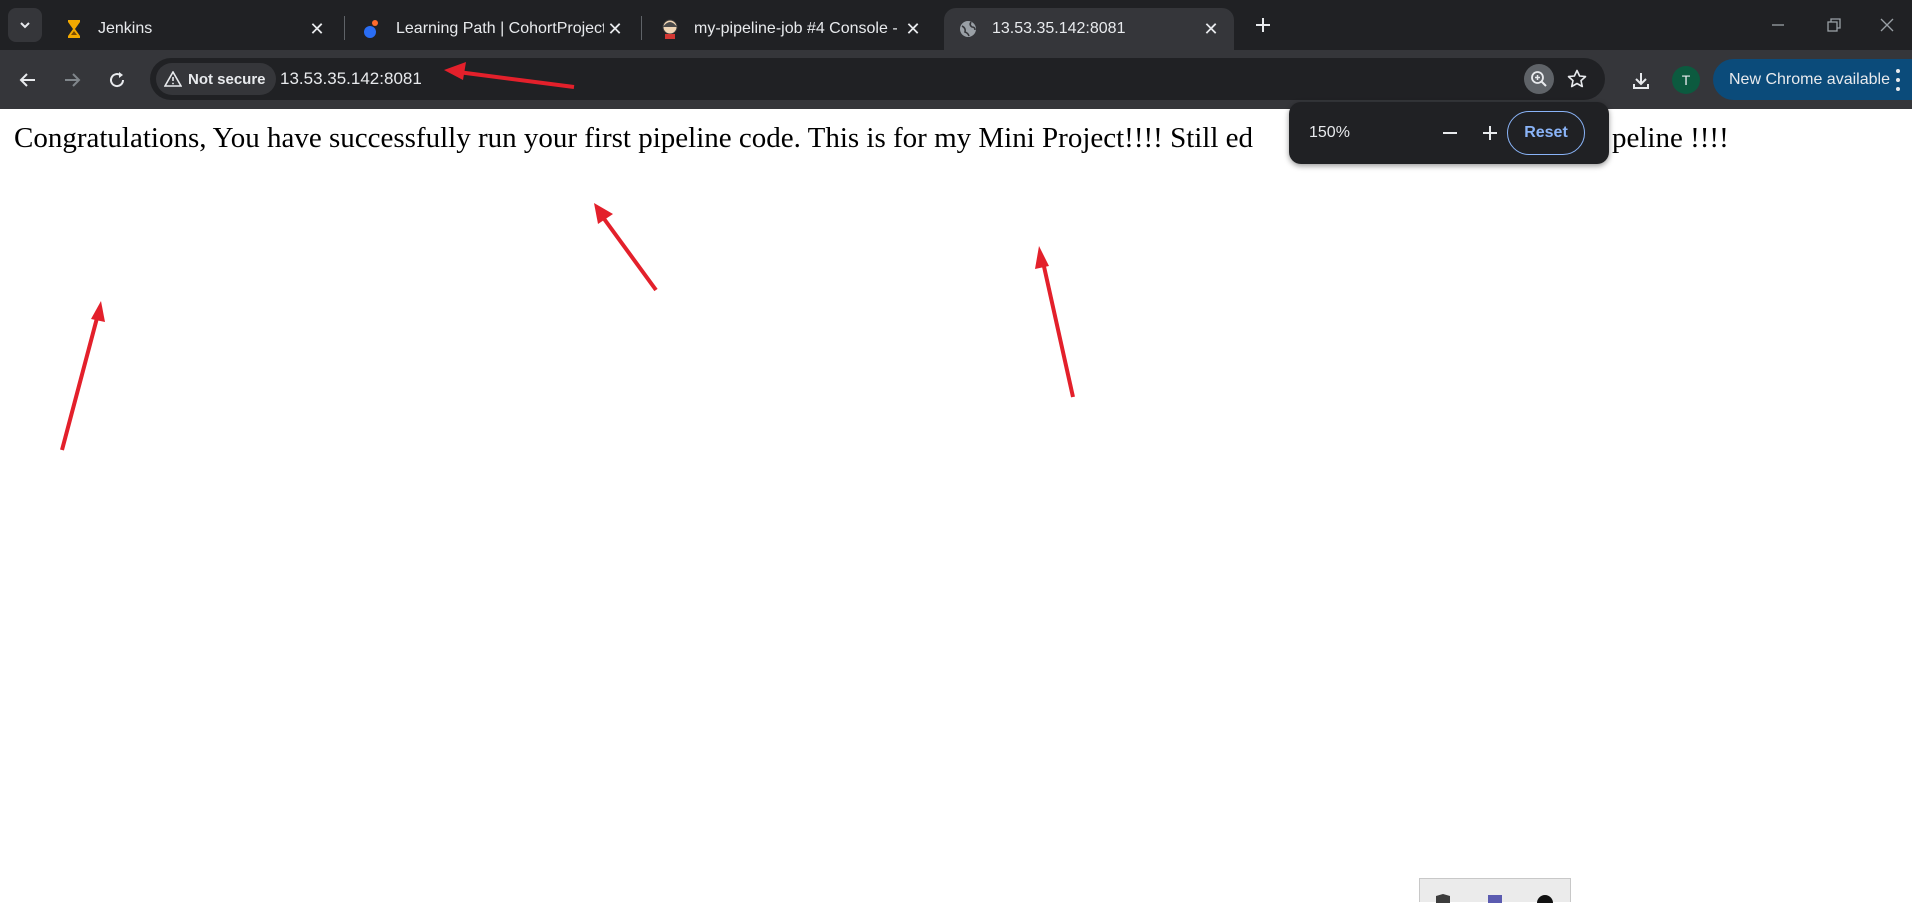 The image size is (1912, 903). What do you see at coordinates (1329, 132) in the screenshot?
I see `zoom-level-text: 150%` at bounding box center [1329, 132].